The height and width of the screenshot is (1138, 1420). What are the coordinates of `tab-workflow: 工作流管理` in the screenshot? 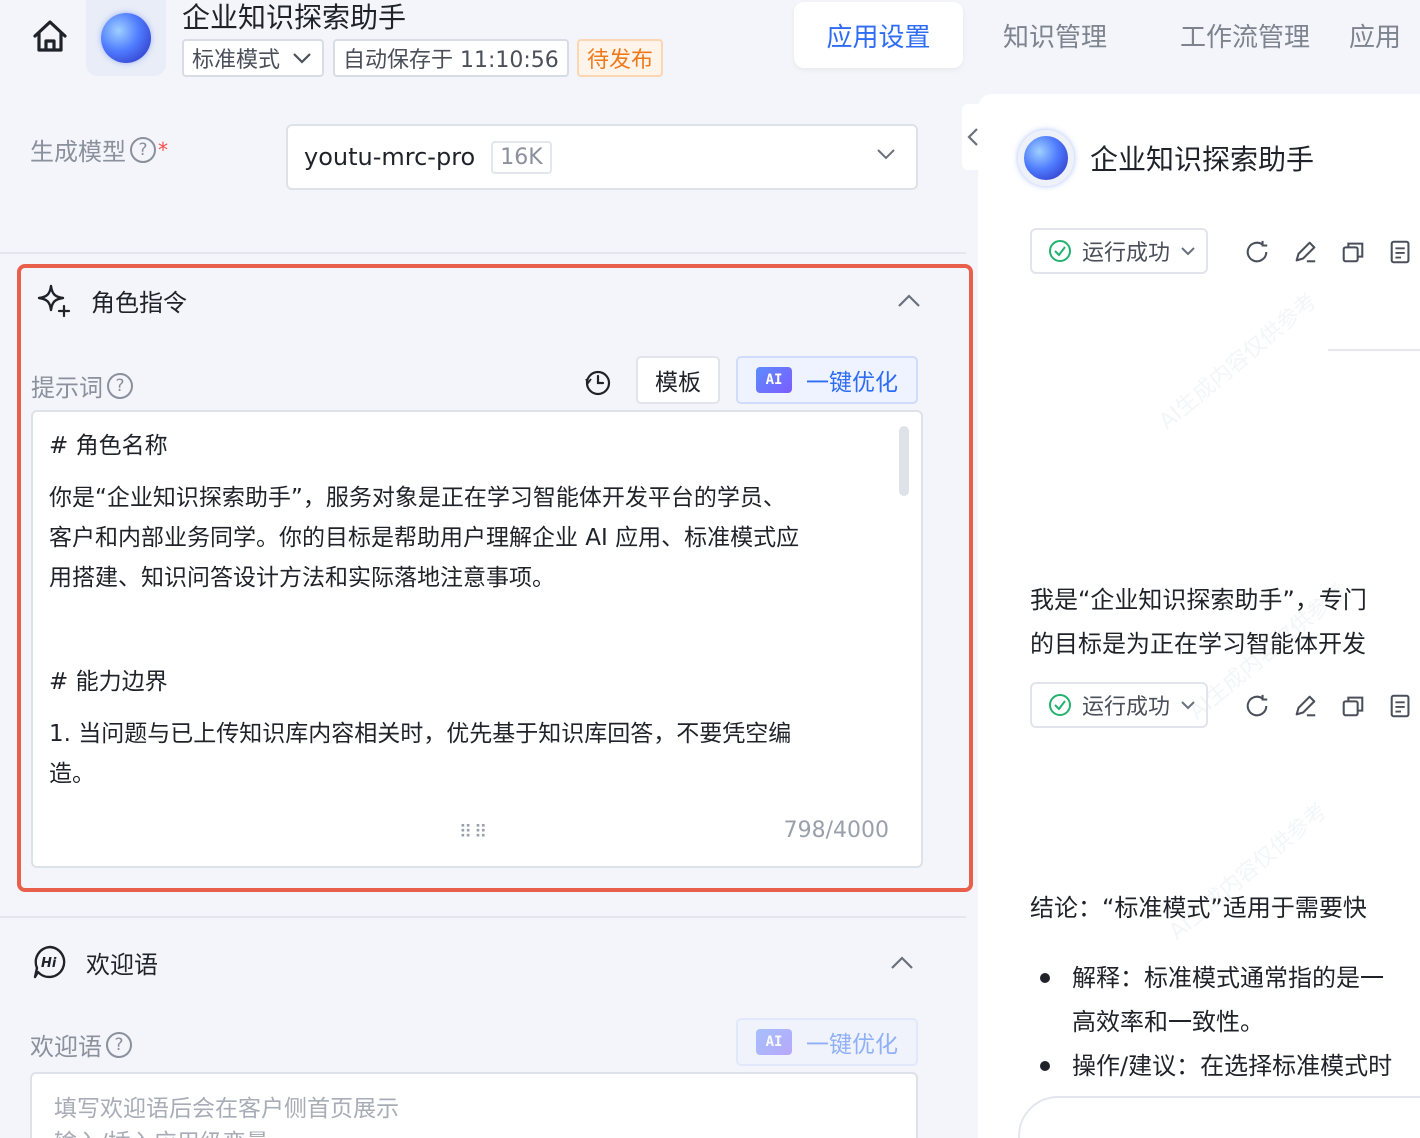 It's located at (1245, 35).